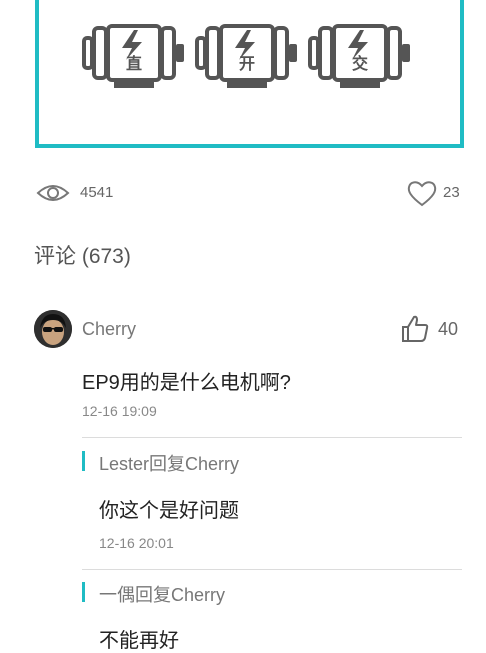 This screenshot has width=486, height=653. I want to click on reply-text: 你这个是好问题, so click(169, 511).